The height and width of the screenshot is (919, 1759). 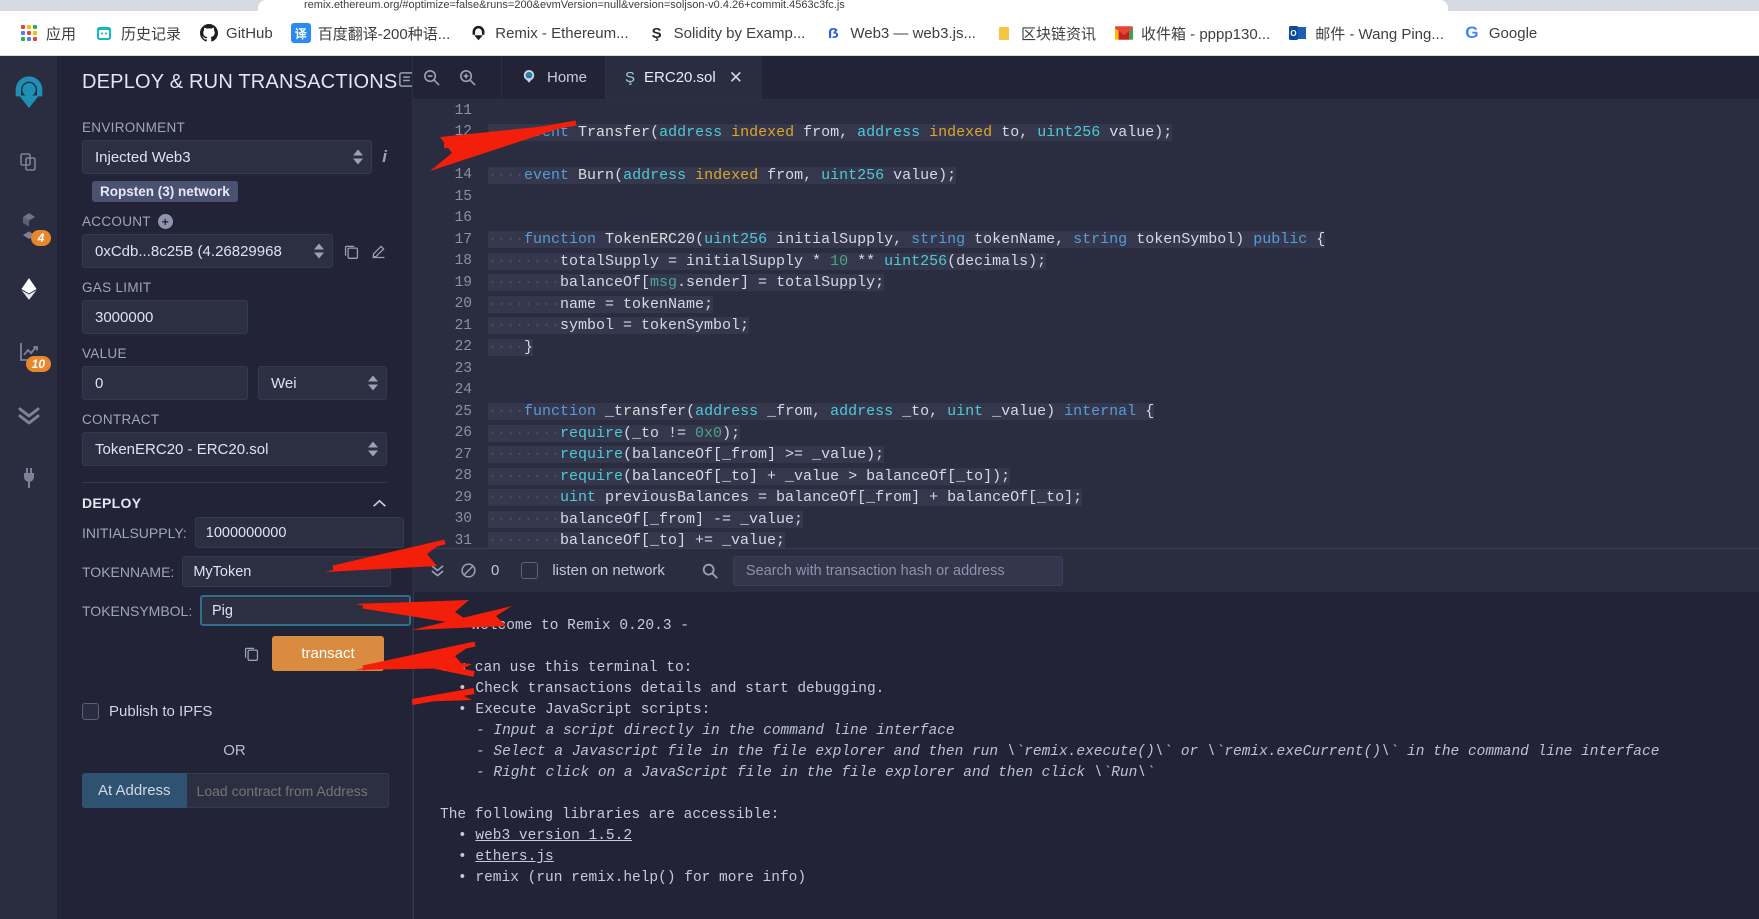 What do you see at coordinates (1703, 5) in the screenshot?
I see `window-controls` at bounding box center [1703, 5].